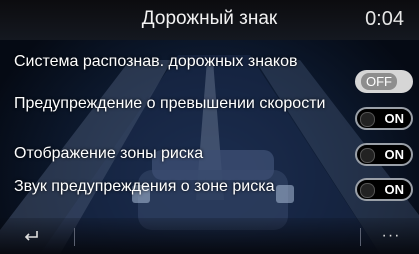 The image size is (419, 254). Describe the element at coordinates (384, 19) in the screenshot. I see `clock: 0:04` at that location.